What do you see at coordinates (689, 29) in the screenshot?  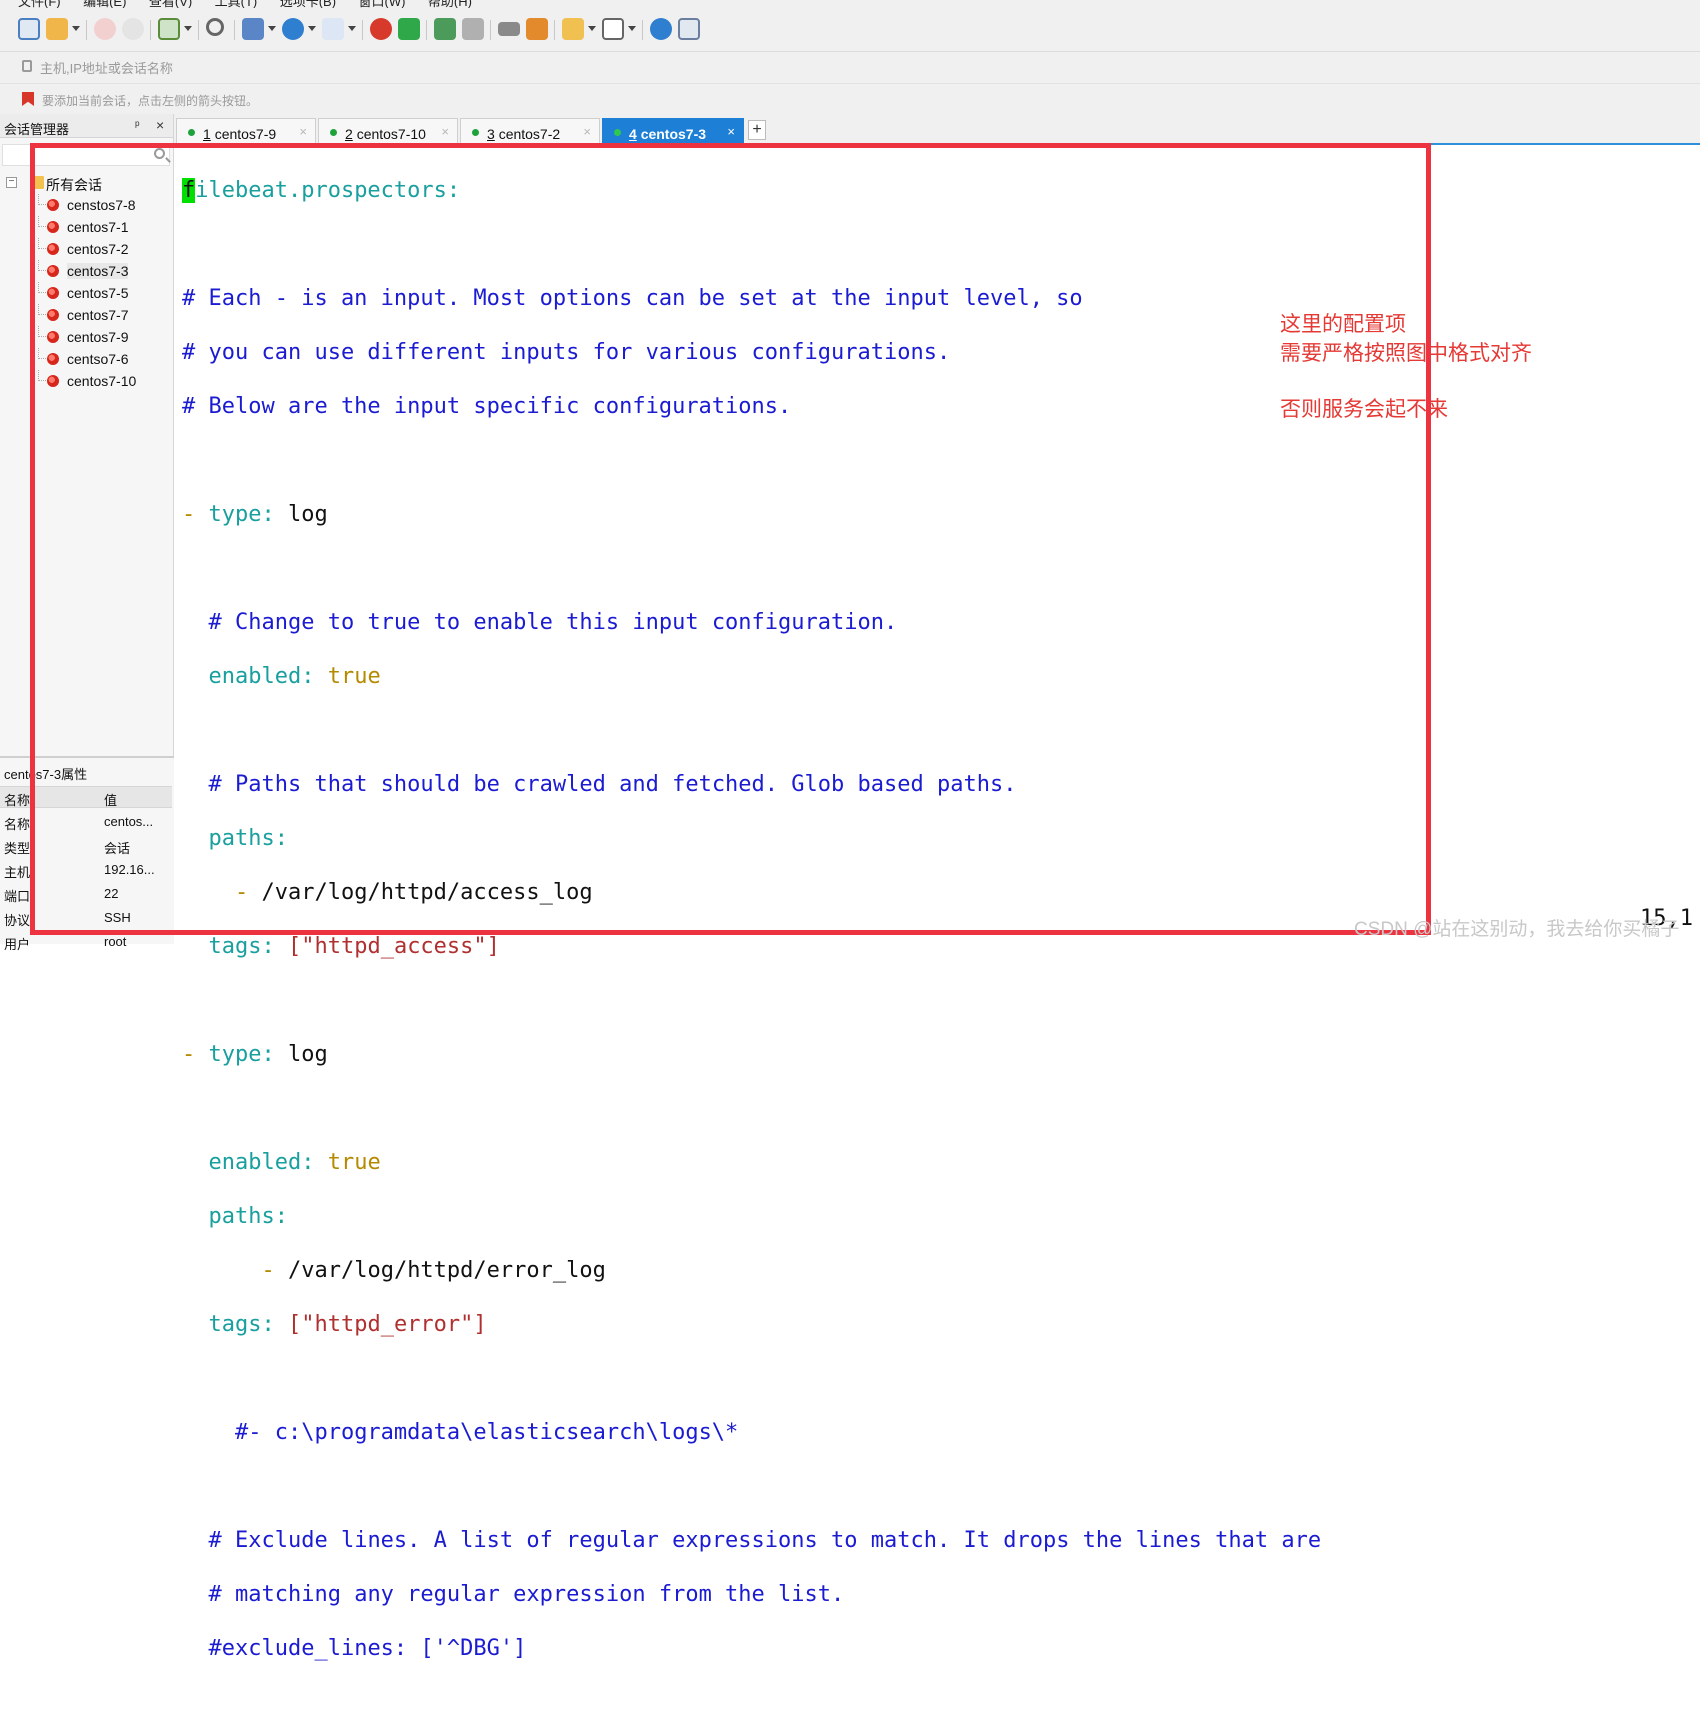 I see `chat-icon` at bounding box center [689, 29].